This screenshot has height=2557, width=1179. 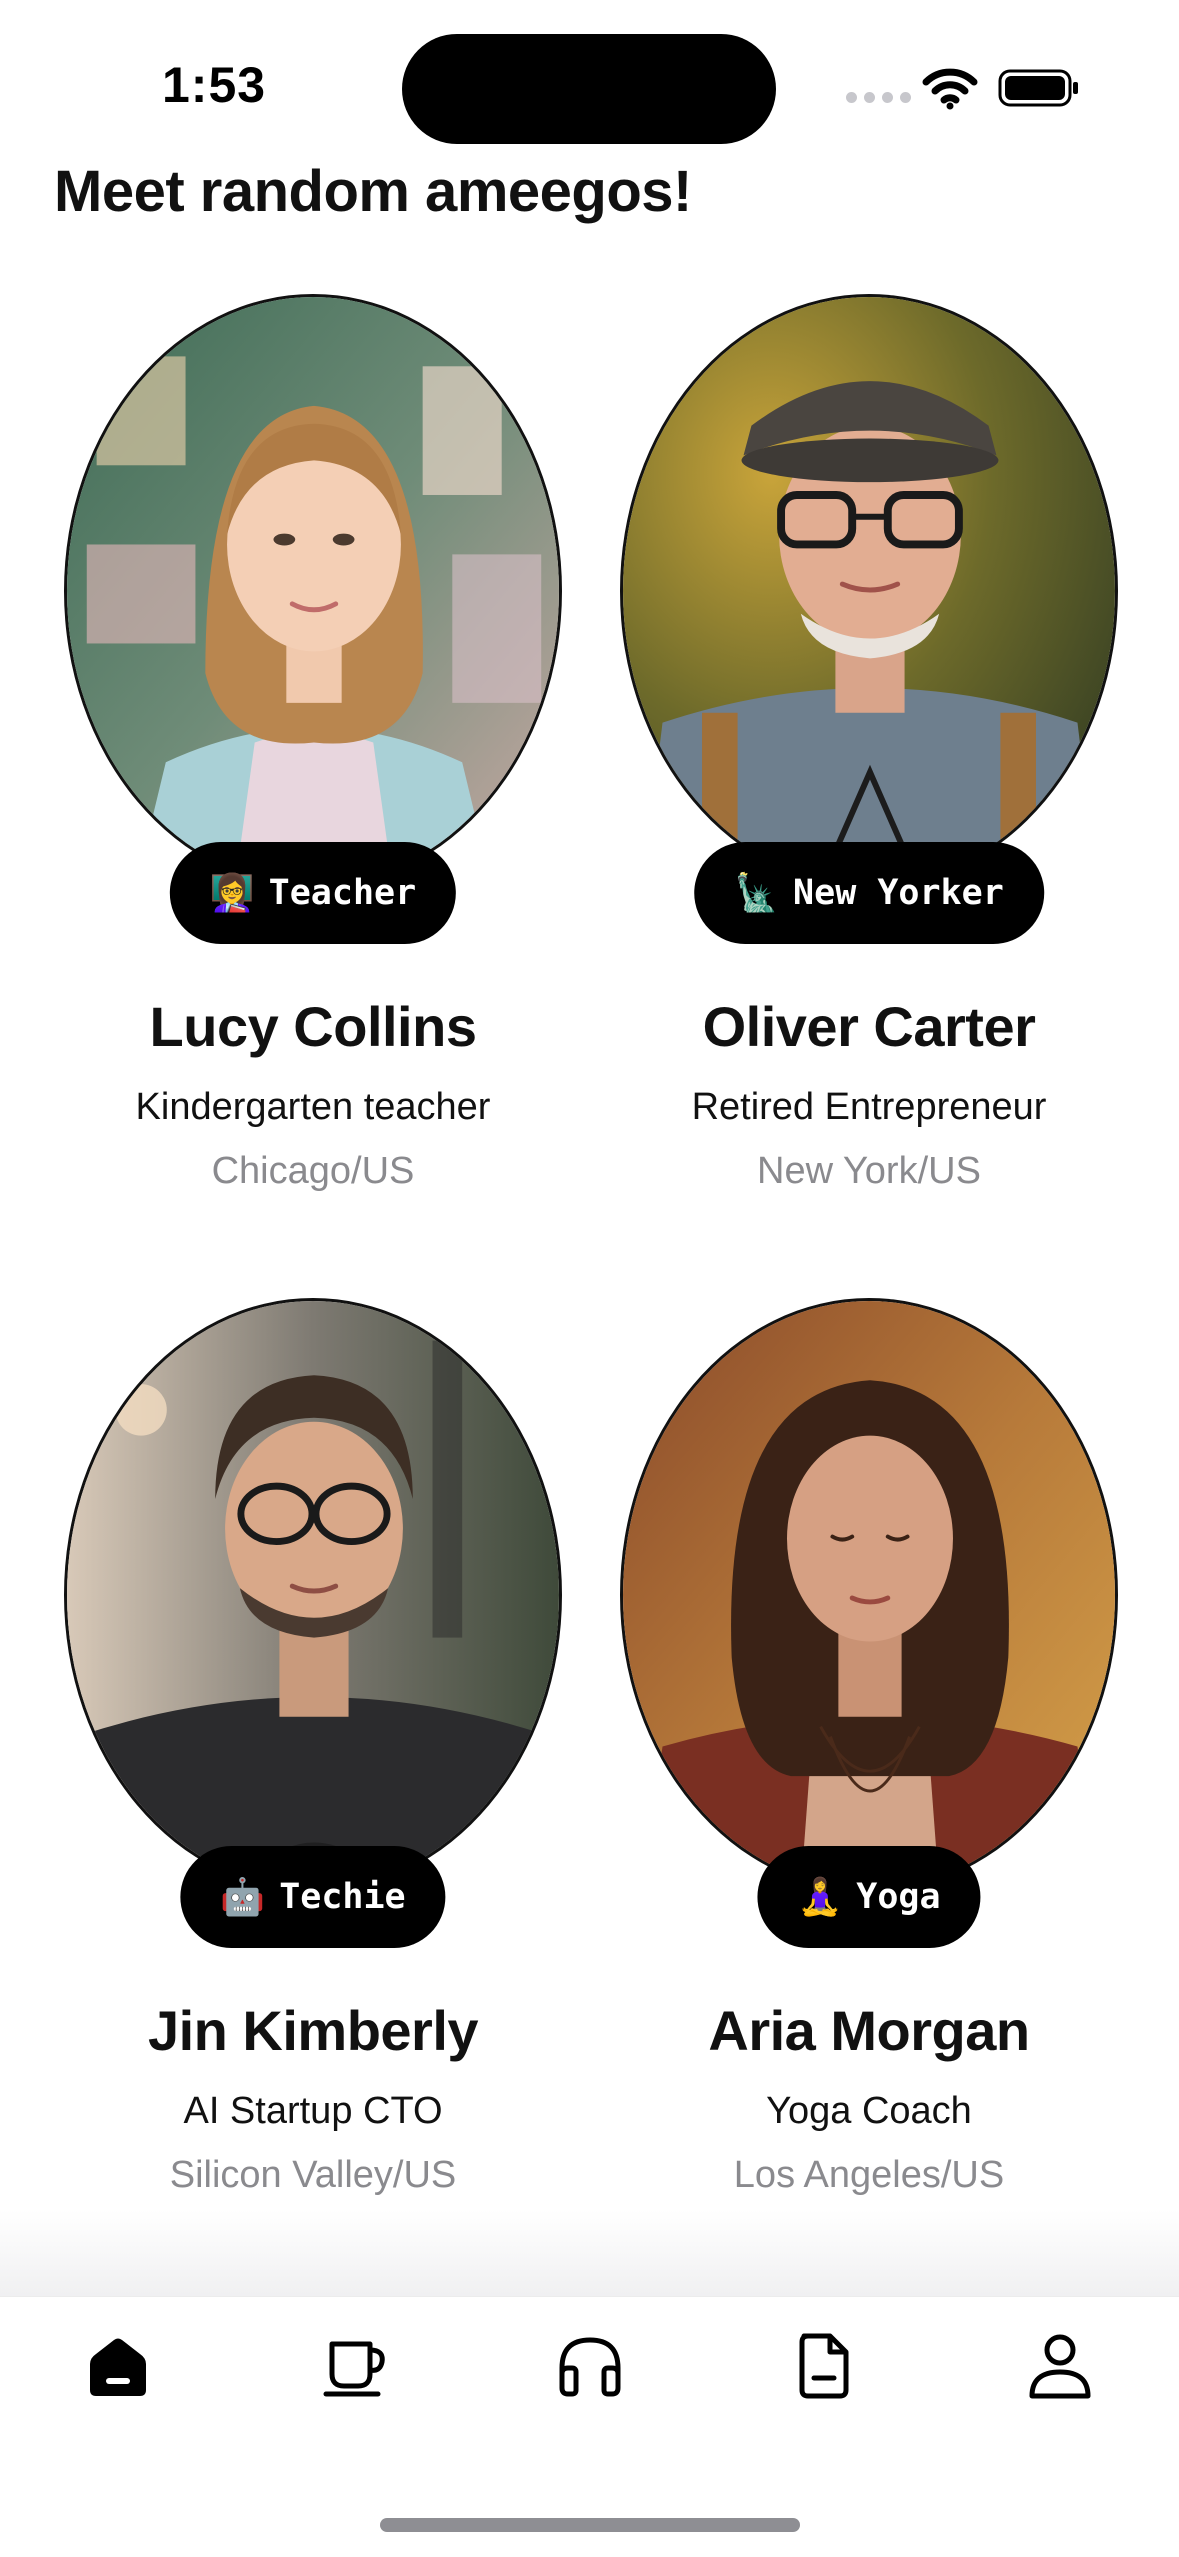 I want to click on profile-name: Aria Morgan, so click(x=869, y=2030).